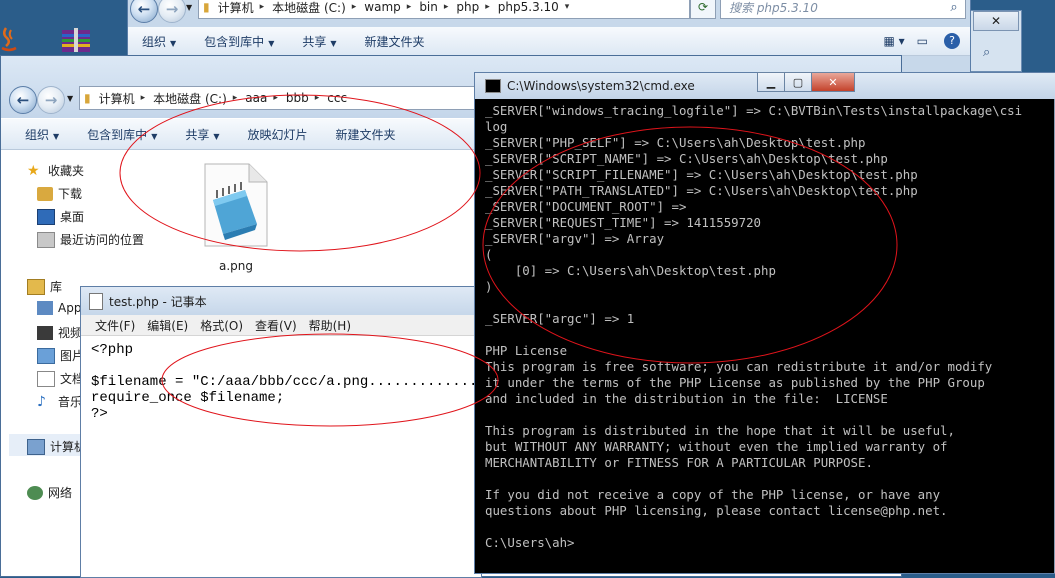 This screenshot has width=1055, height=578. What do you see at coordinates (300, 173) in the screenshot?
I see `annotation-ellipse-file` at bounding box center [300, 173].